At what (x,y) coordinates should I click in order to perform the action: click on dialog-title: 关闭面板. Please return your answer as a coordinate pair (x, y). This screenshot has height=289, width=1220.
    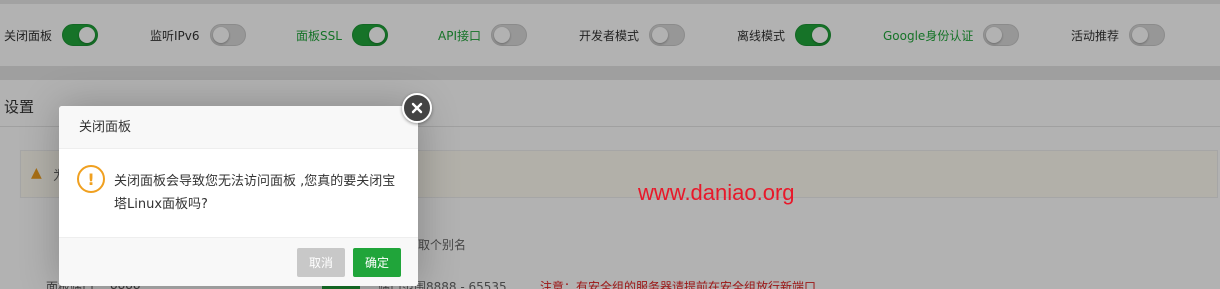
    Looking at the image, I should click on (238, 127).